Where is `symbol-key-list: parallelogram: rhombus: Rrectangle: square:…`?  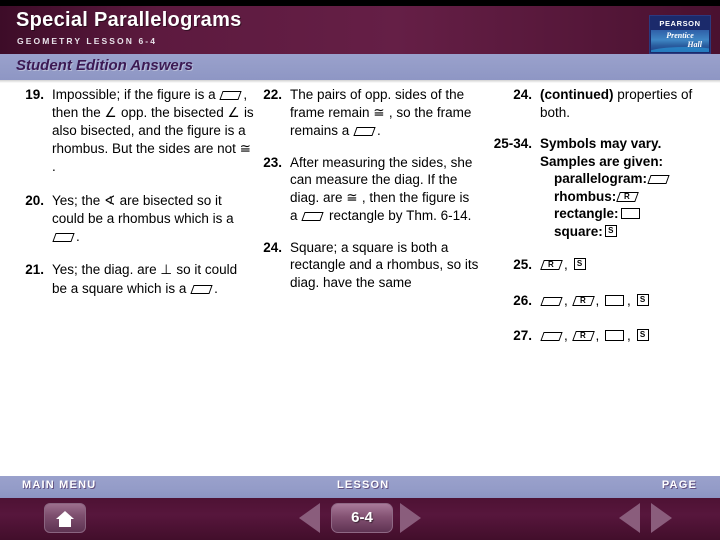
symbol-key-list: parallelogram: rhombus: Rrectangle: square:… is located at coordinates (636, 205).